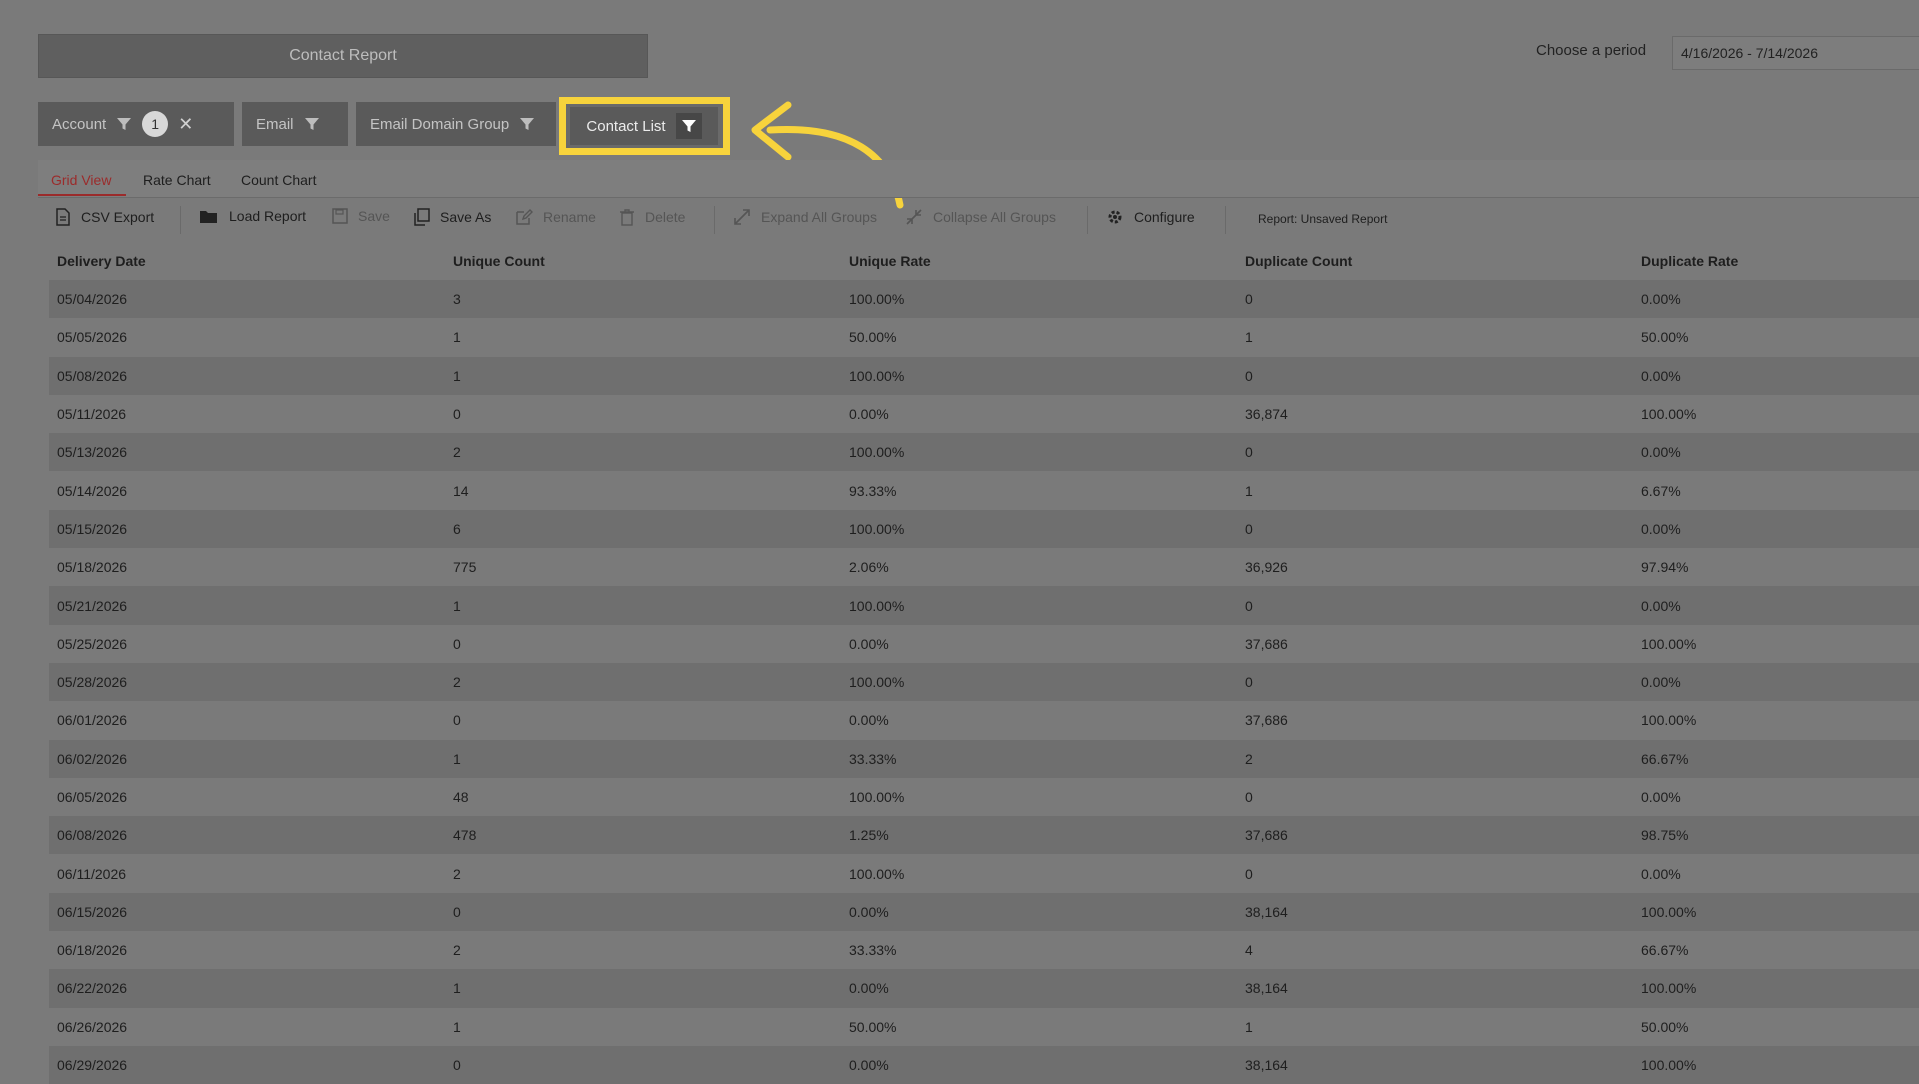 The height and width of the screenshot is (1084, 1919). I want to click on table-row: 05/13/2026 2 100.00% 0 0.00%, so click(984, 452).